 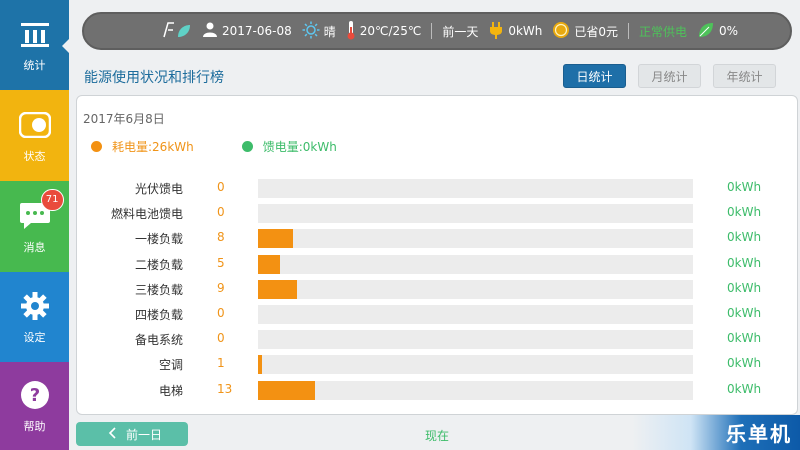 What do you see at coordinates (437, 31) in the screenshot?
I see `top-status-bar: 2017-06-08 晴 20℃/25℃ 前一天 0kWh 已省0元 正常供电` at bounding box center [437, 31].